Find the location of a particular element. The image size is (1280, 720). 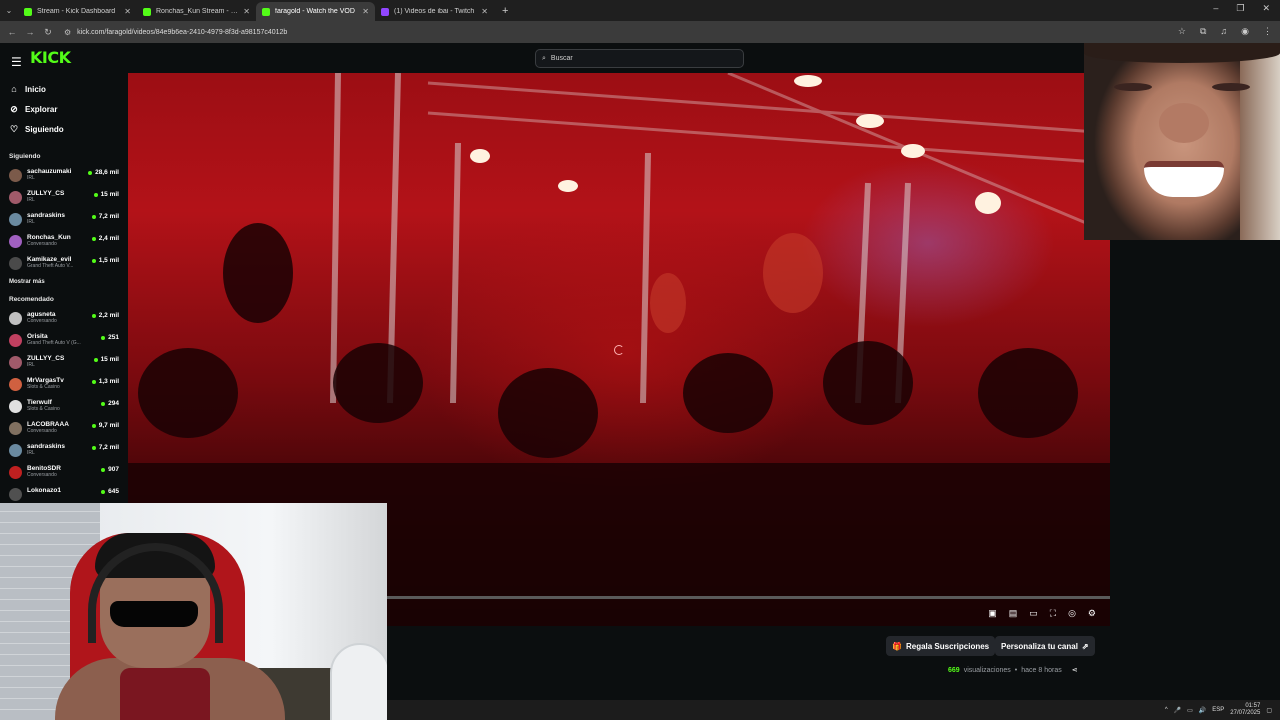

network-icon: ▭ is located at coordinates (1190, 710).